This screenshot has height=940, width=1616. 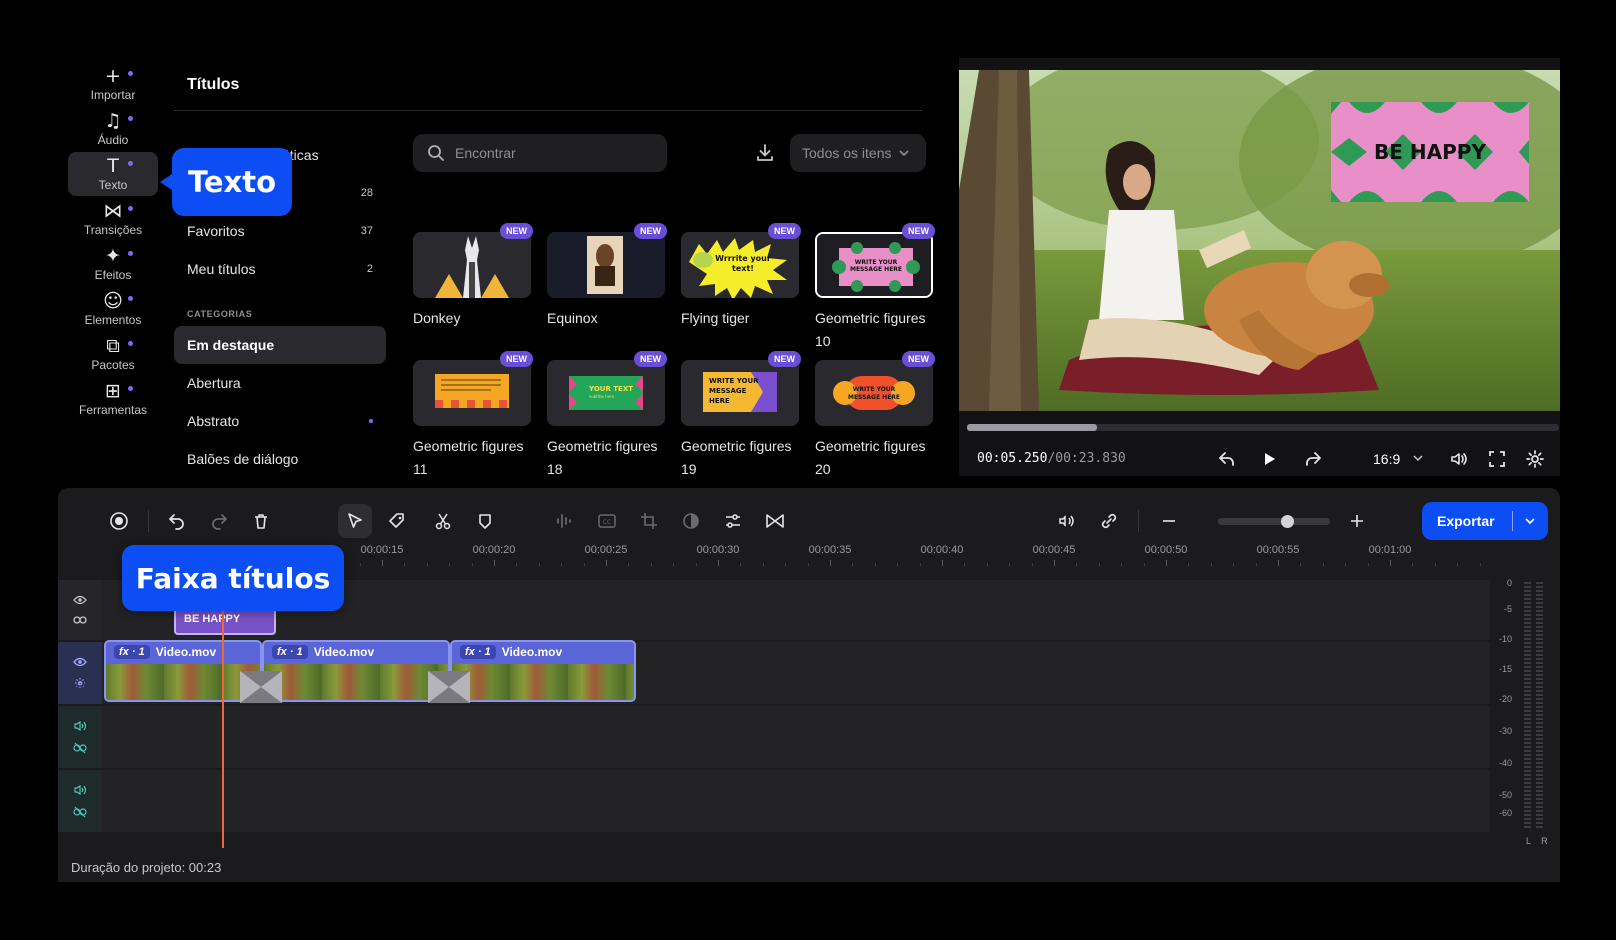 I want to click on title-card-geo11: NEW Geometric figures 11, so click(x=473, y=416).